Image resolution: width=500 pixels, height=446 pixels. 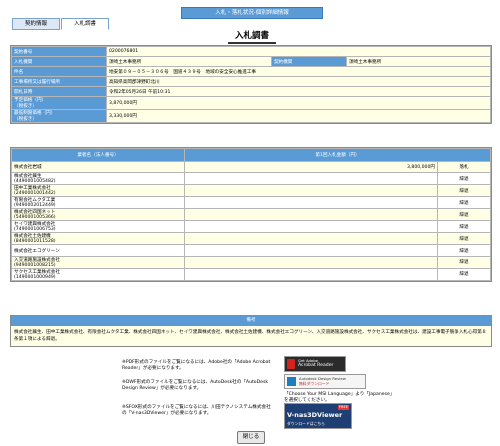 What do you see at coordinates (298, 51) in the screenshot?
I see `contract-number-value: 0200076801` at bounding box center [298, 51].